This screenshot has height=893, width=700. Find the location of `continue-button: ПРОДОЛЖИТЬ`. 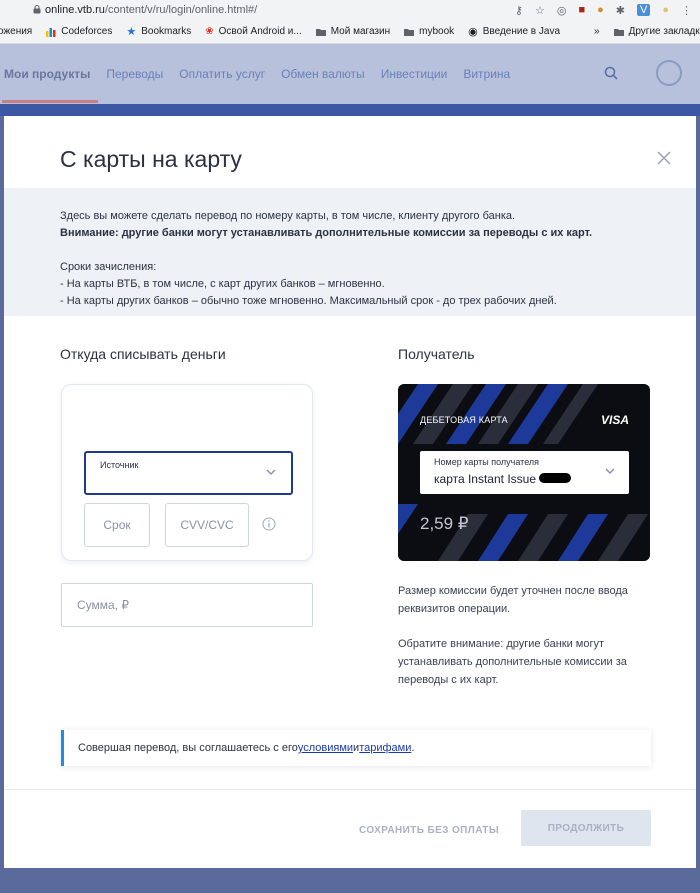

continue-button: ПРОДОЛЖИТЬ is located at coordinates (586, 828).